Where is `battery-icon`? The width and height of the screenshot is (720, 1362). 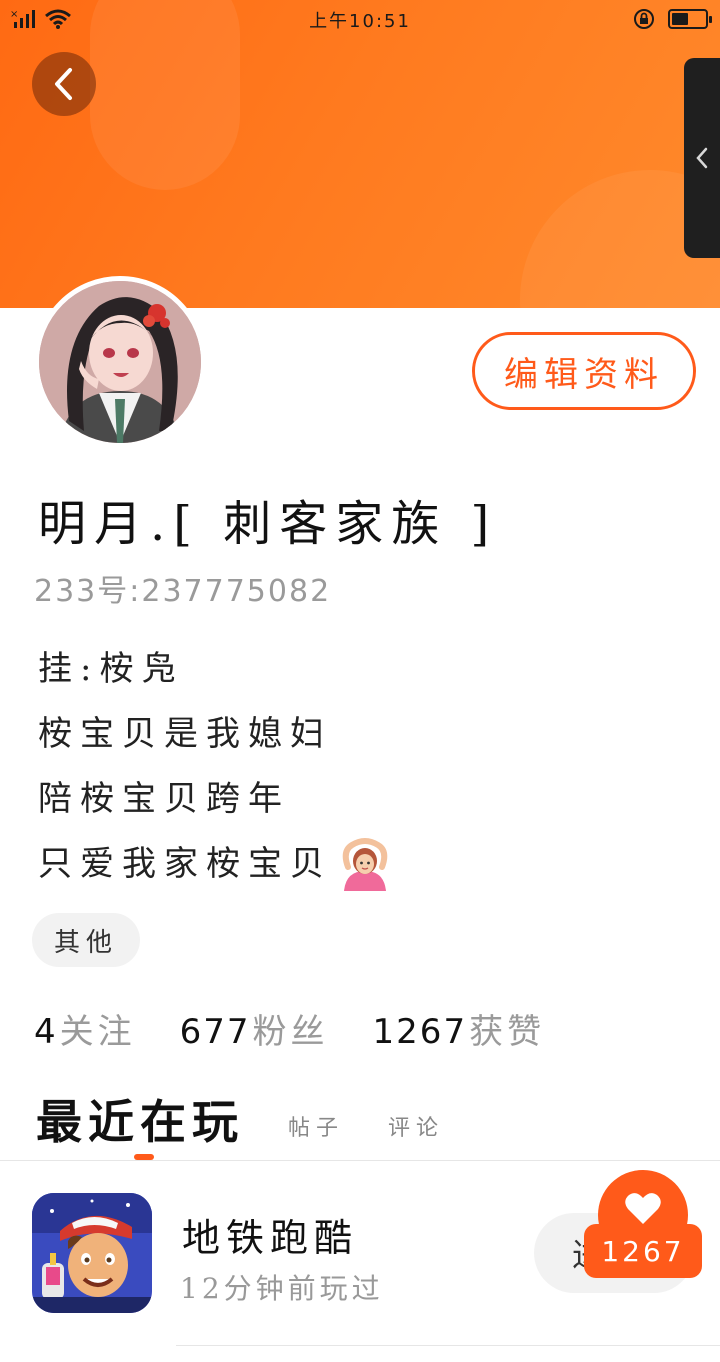 battery-icon is located at coordinates (690, 19).